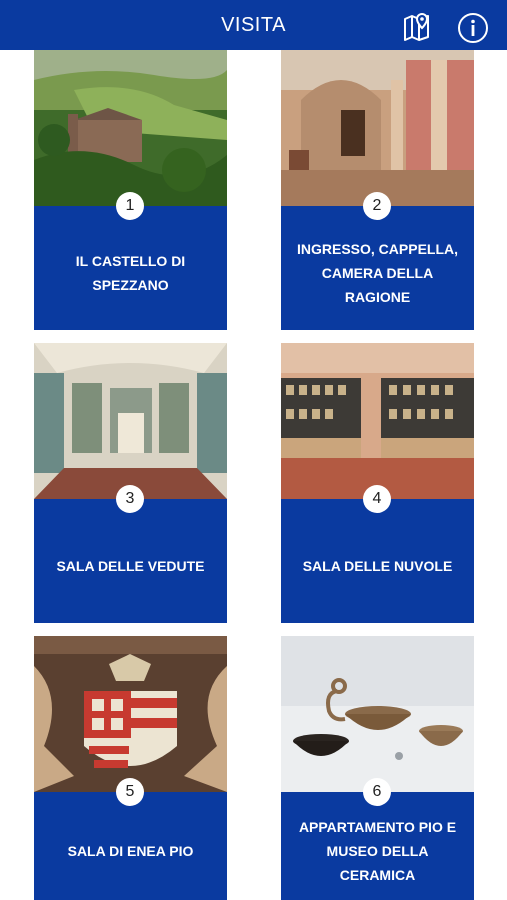  I want to click on map-button, so click(417, 27).